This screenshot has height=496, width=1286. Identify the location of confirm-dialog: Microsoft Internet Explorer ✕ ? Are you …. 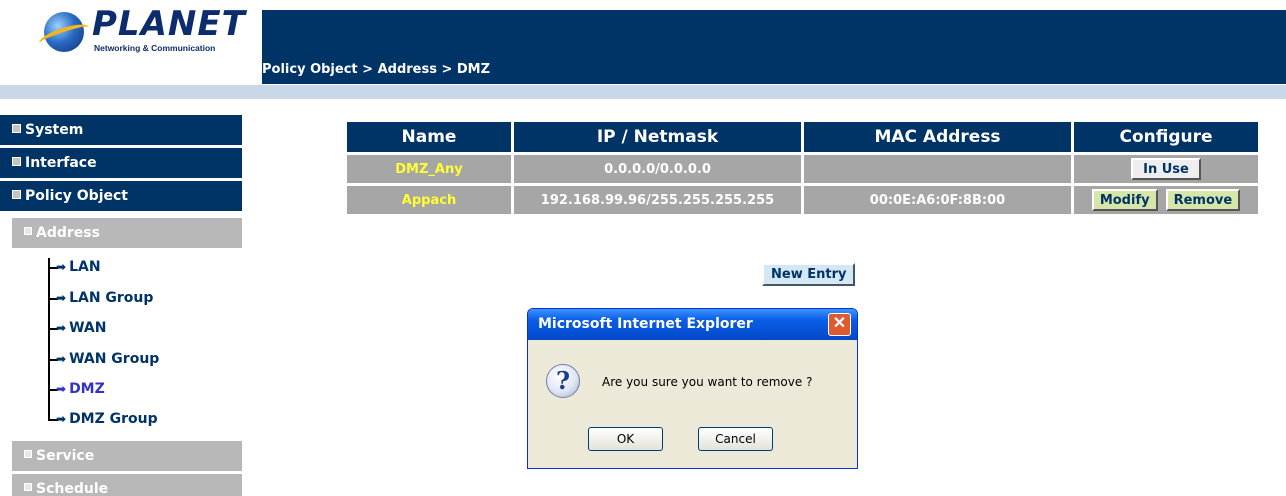
(692, 388).